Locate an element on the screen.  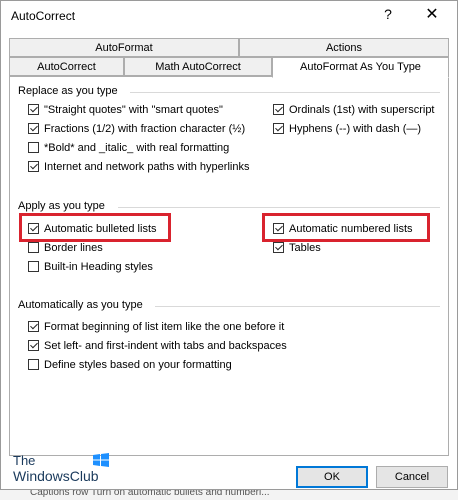
checkbox-heading-styles: Built-in Heading styles is located at coordinates (90, 266).